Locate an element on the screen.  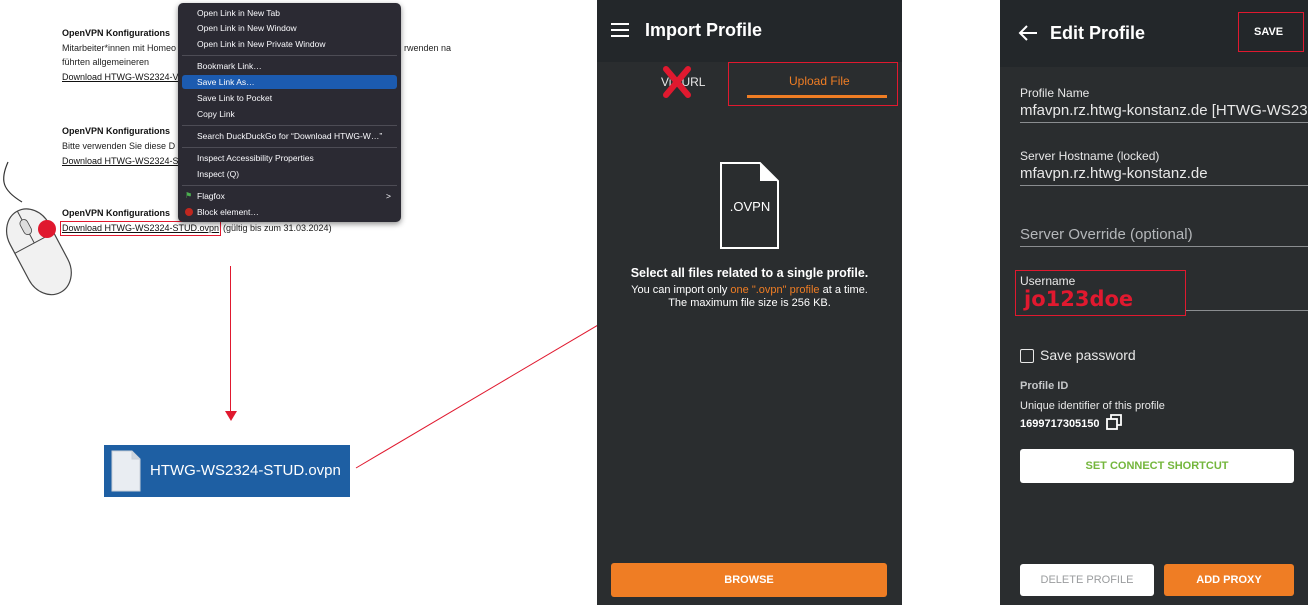
browse-button: BROWSE is located at coordinates (749, 580).